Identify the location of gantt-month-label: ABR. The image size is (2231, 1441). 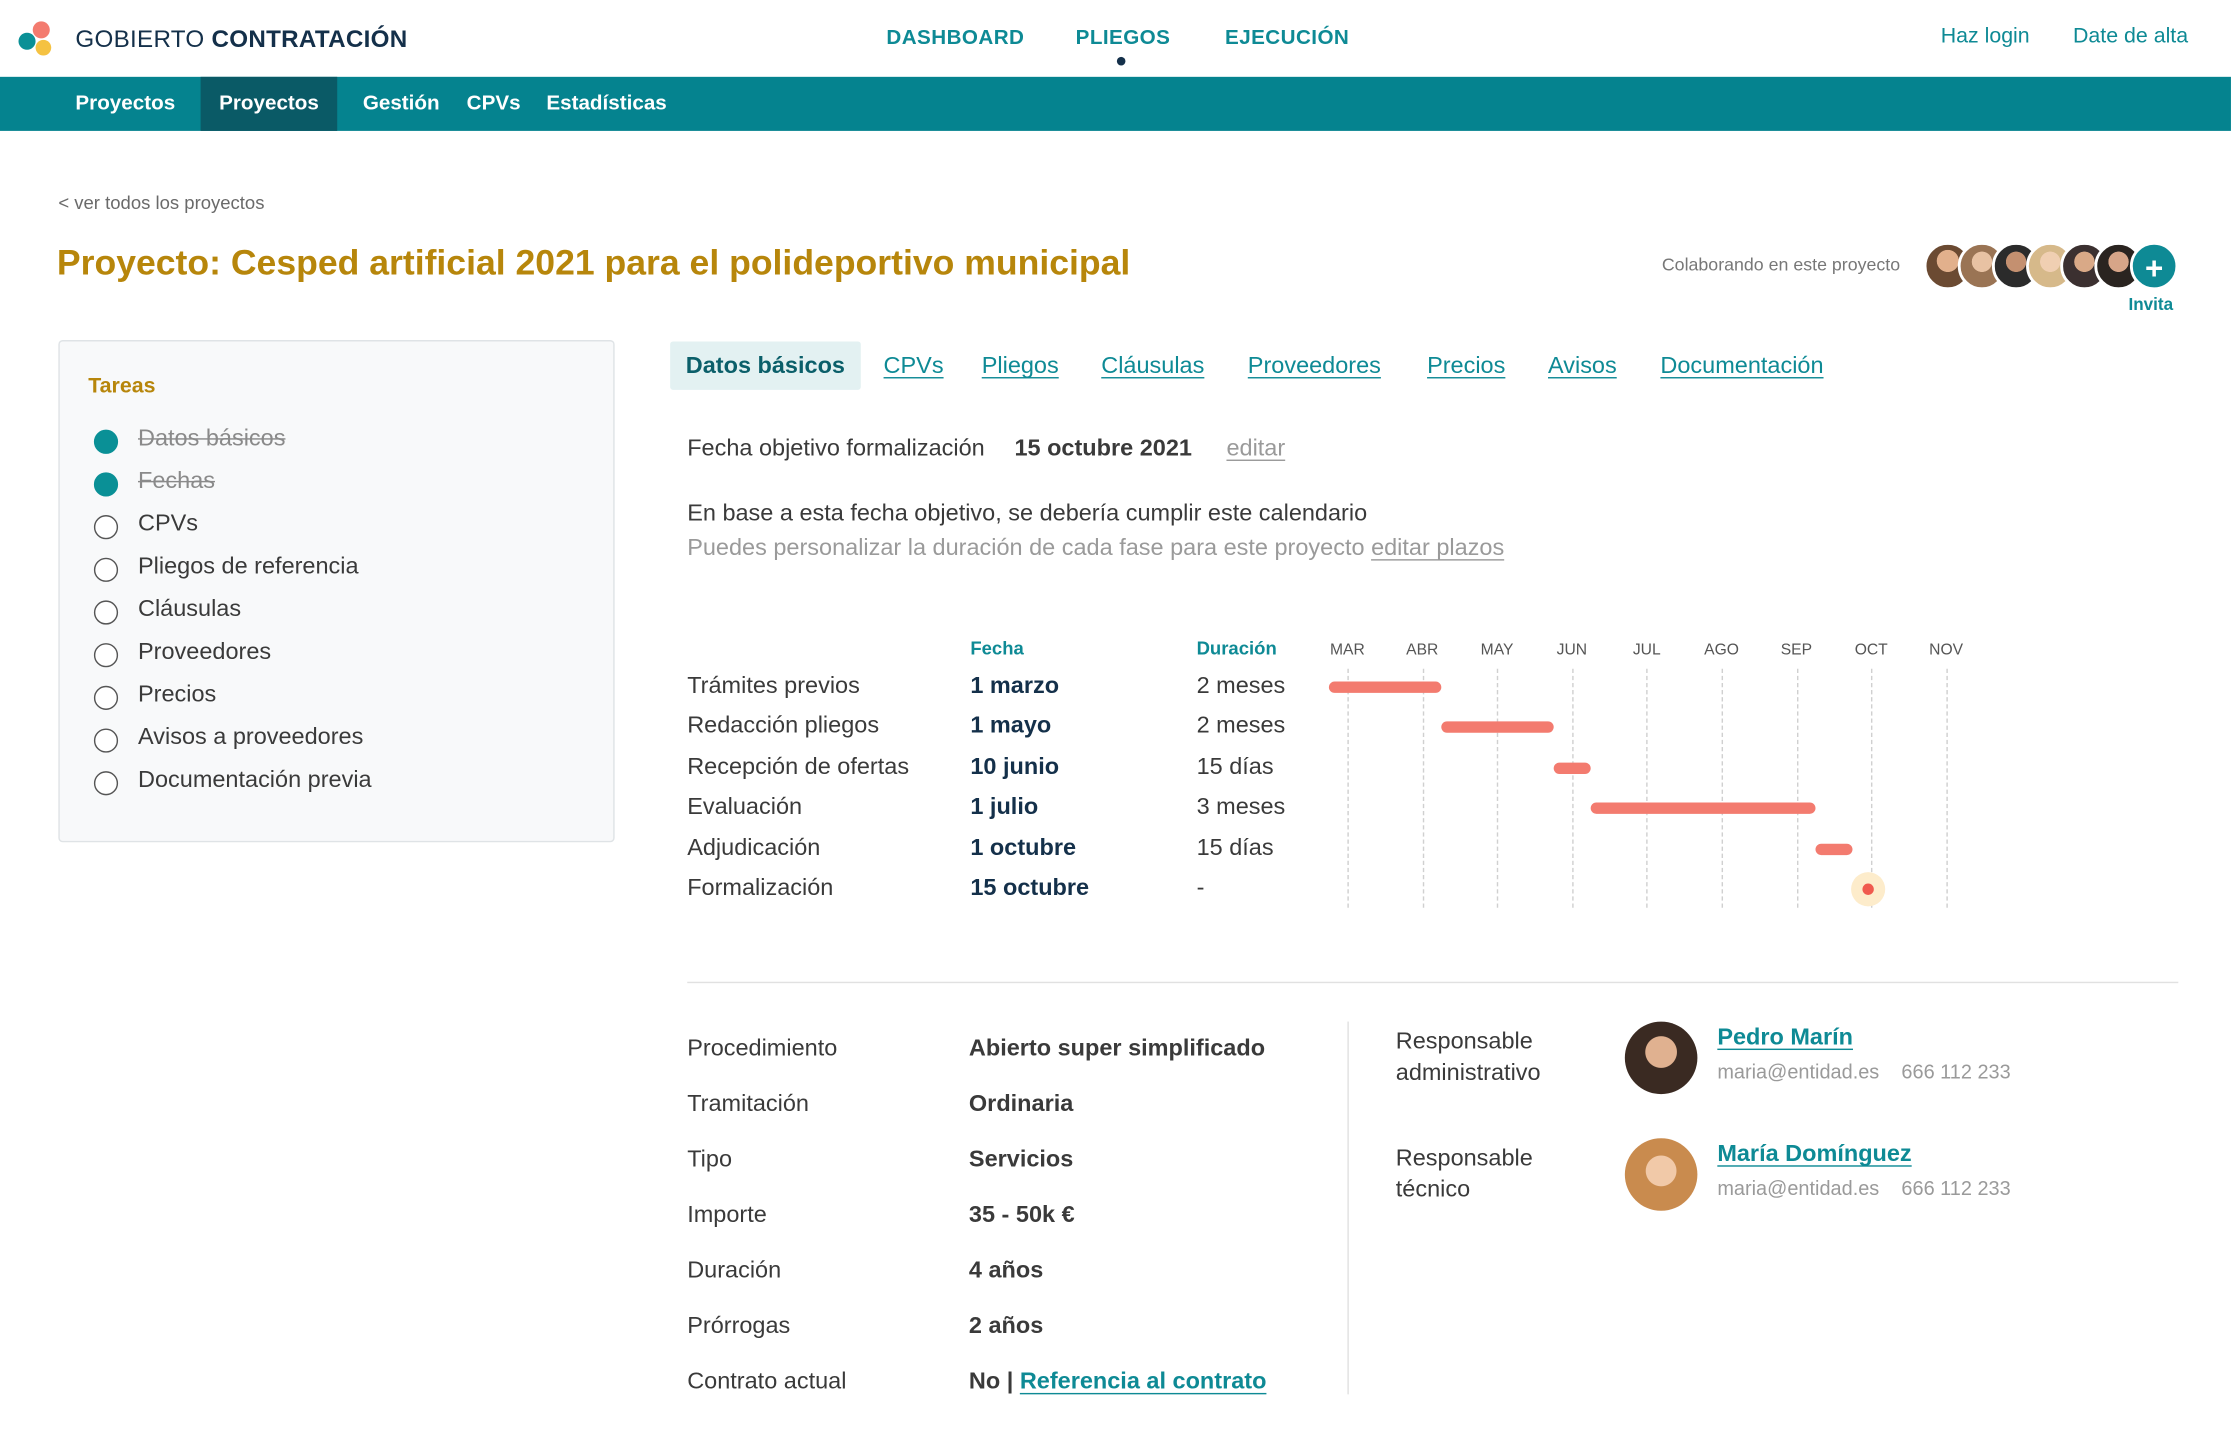
(1422, 650).